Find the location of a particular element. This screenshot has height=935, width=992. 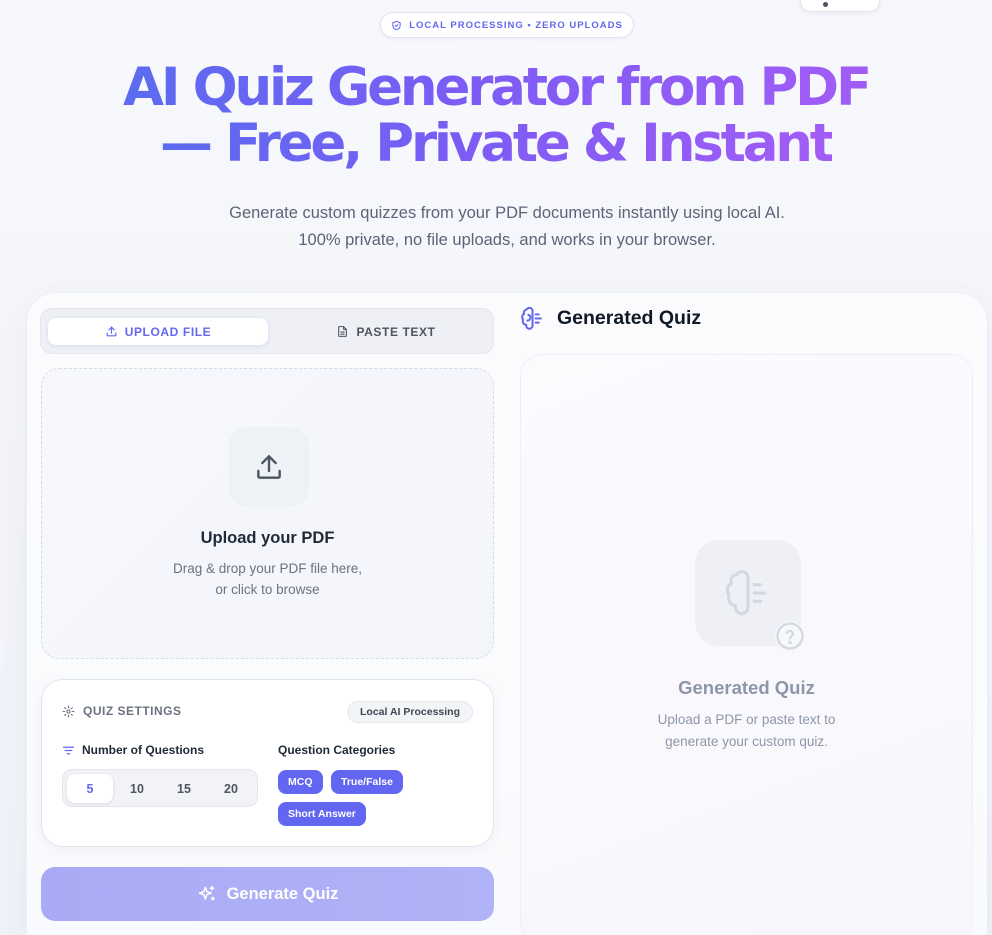

empty-state-description-line-1: Upload a PDF or paste text to is located at coordinates (746, 719).